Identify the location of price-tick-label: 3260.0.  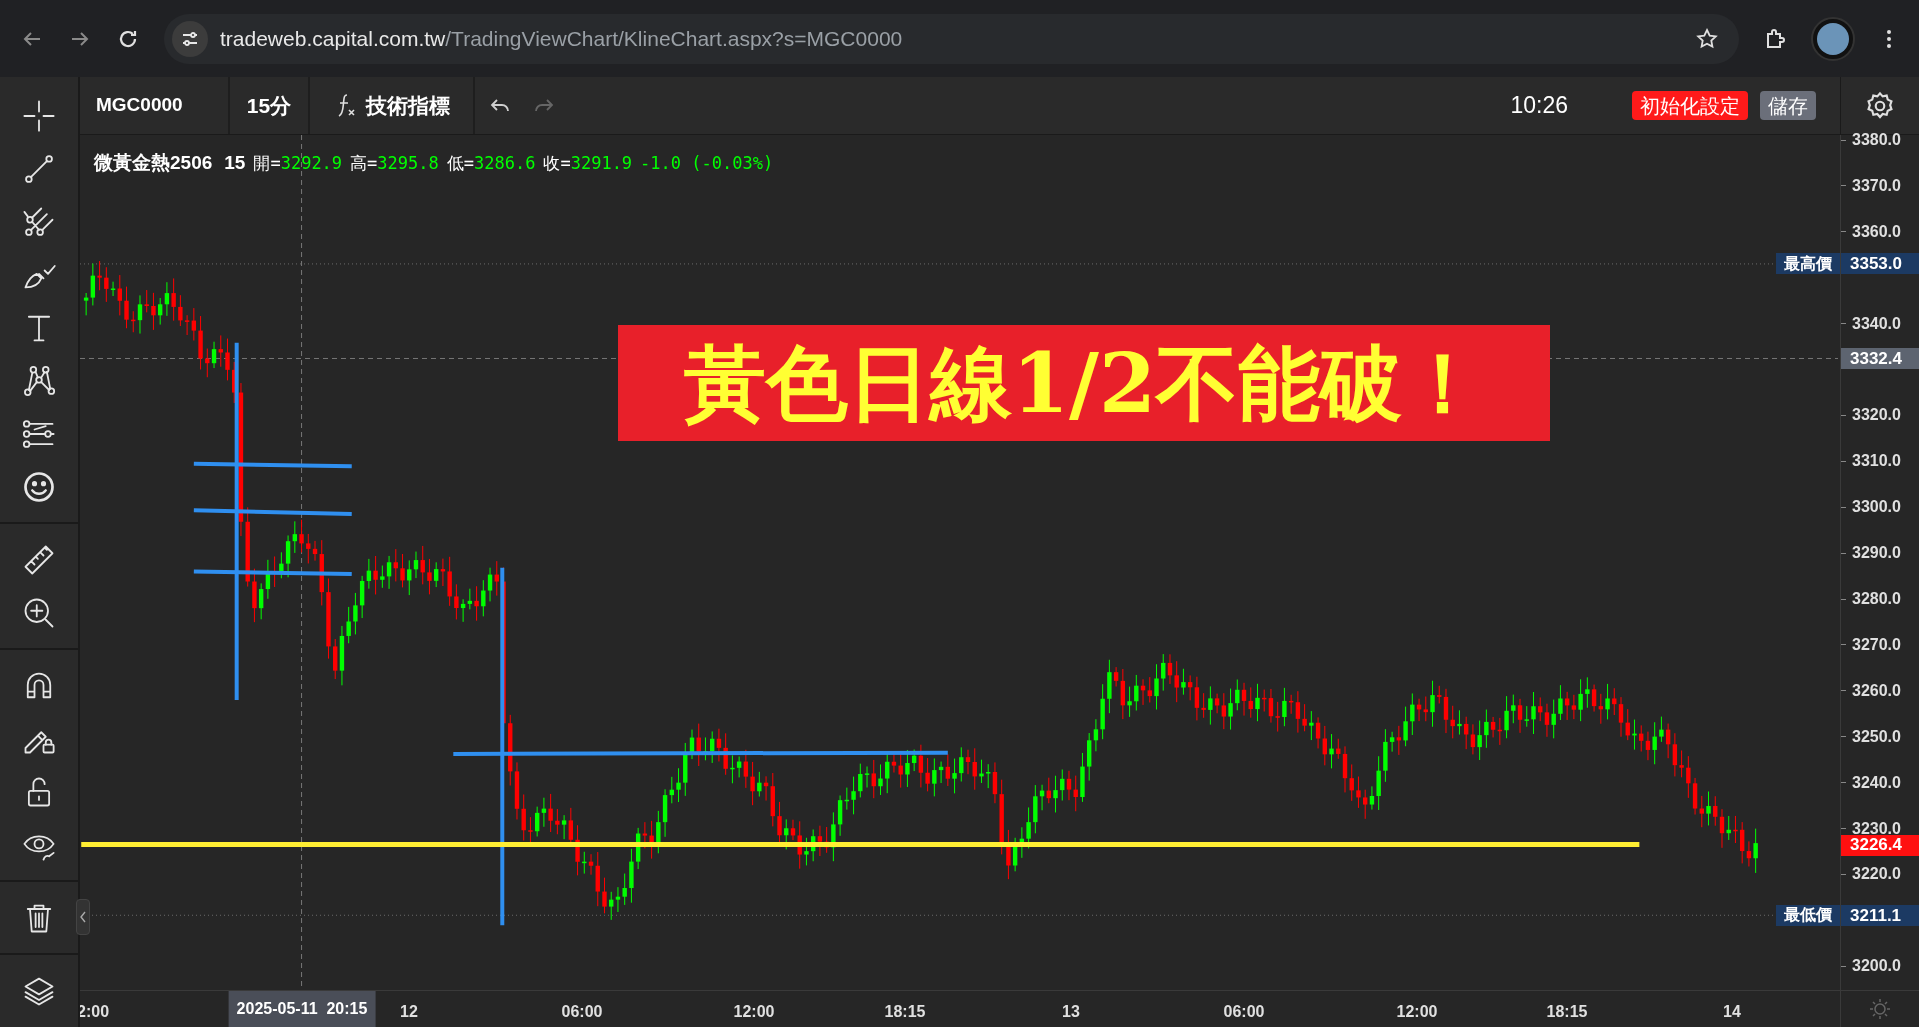
(1876, 690).